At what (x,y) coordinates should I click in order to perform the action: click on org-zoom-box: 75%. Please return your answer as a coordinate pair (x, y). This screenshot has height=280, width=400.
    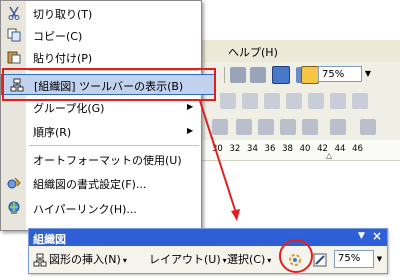
    Looking at the image, I should click on (354, 259).